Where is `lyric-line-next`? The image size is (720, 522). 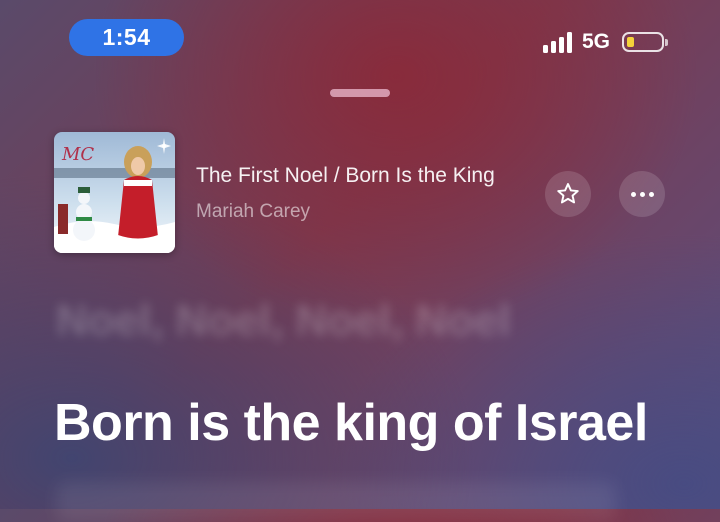 lyric-line-next is located at coordinates (336, 502).